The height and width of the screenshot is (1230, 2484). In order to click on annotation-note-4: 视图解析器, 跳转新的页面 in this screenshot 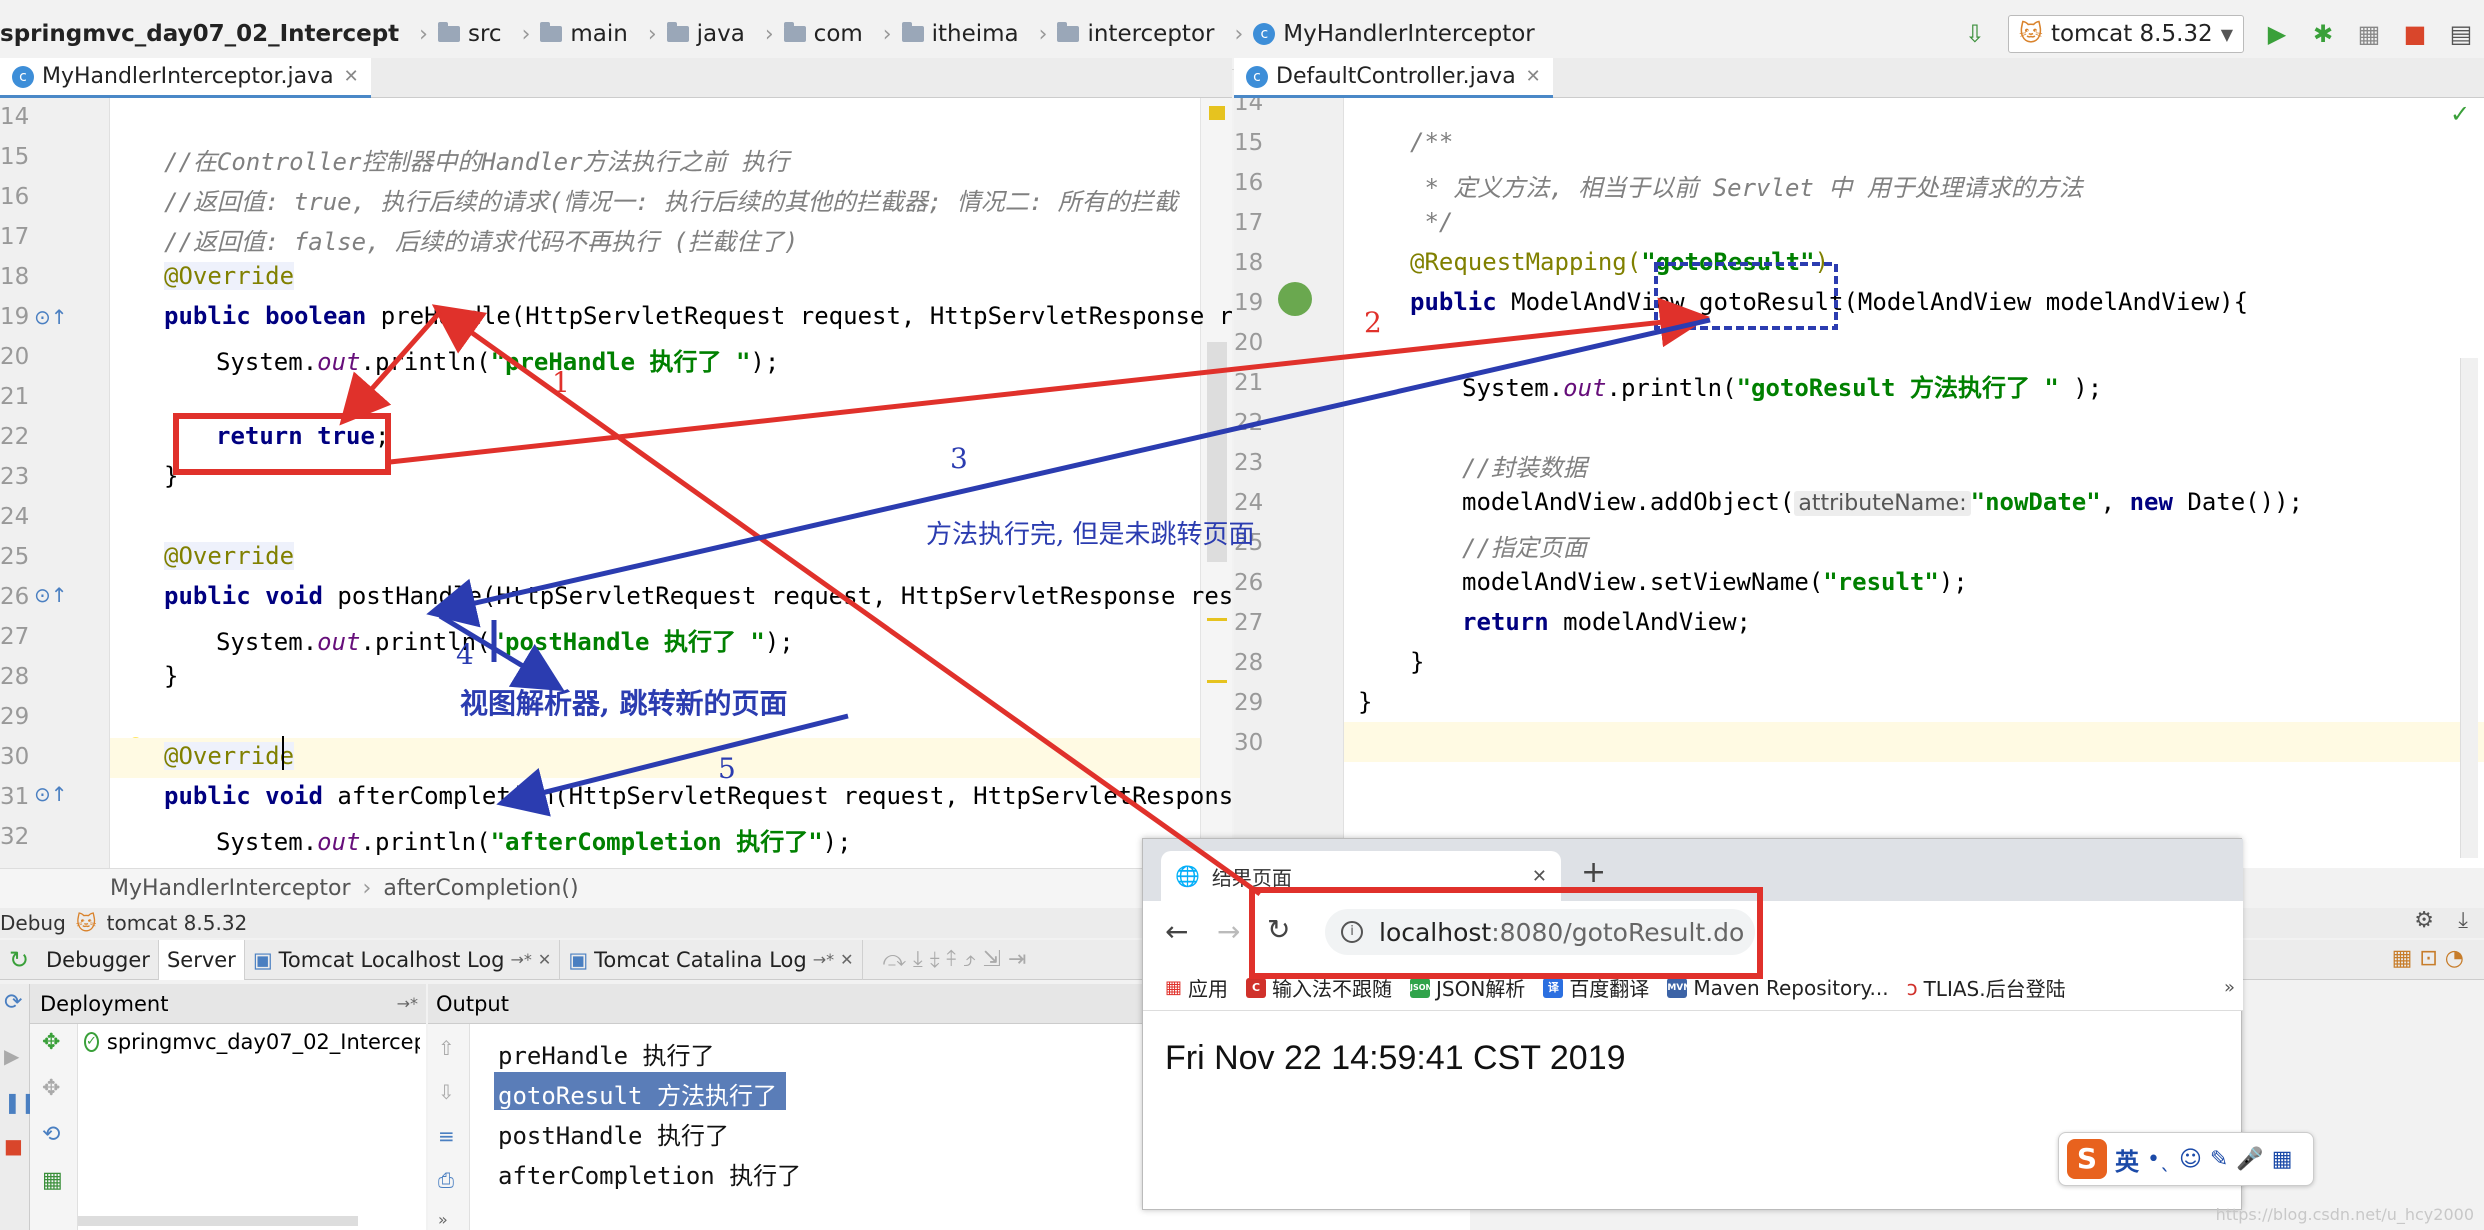, I will do `click(624, 703)`.